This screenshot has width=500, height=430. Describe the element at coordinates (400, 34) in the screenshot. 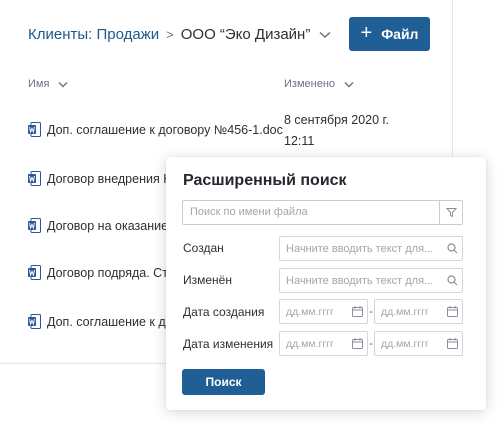

I see `add-file-label: Файл` at that location.